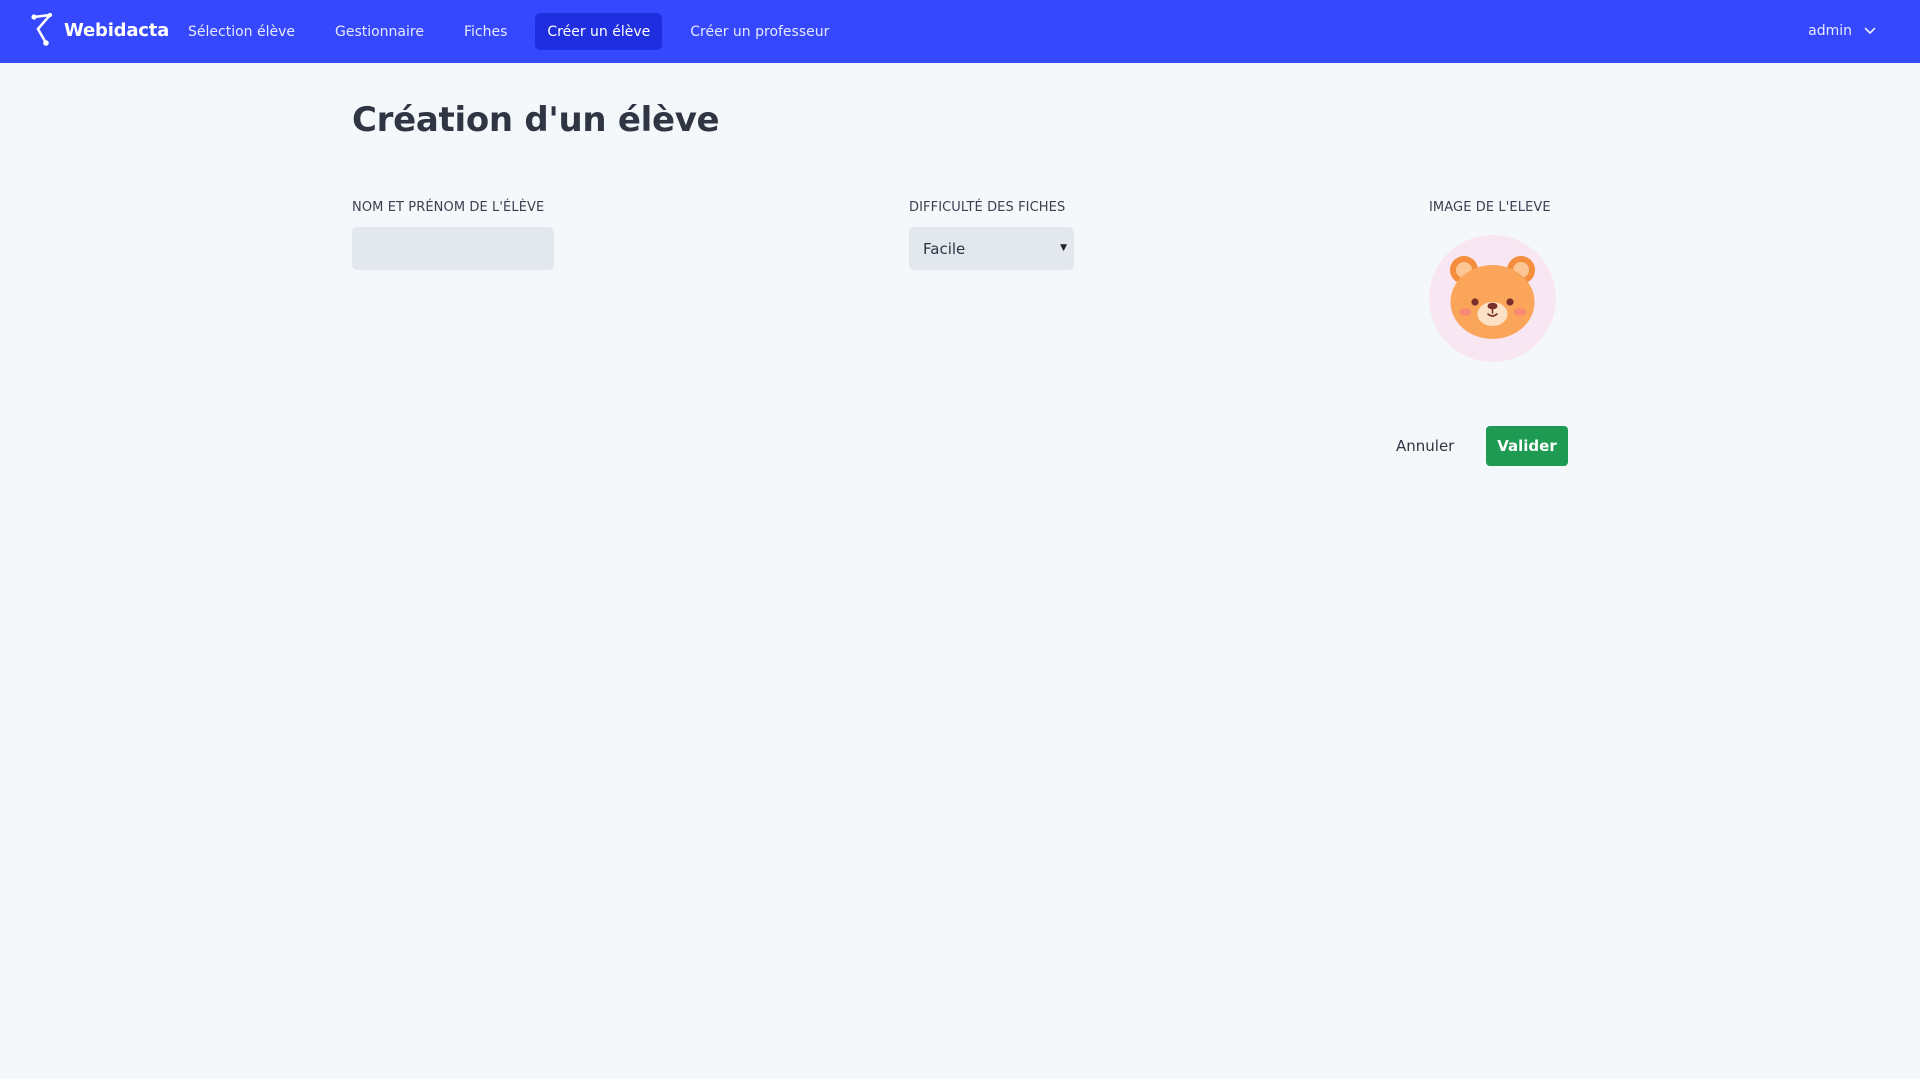 The height and width of the screenshot is (1079, 1920). Describe the element at coordinates (759, 31) in the screenshot. I see `nav-item-creer-professeur: Créer un professeur` at that location.